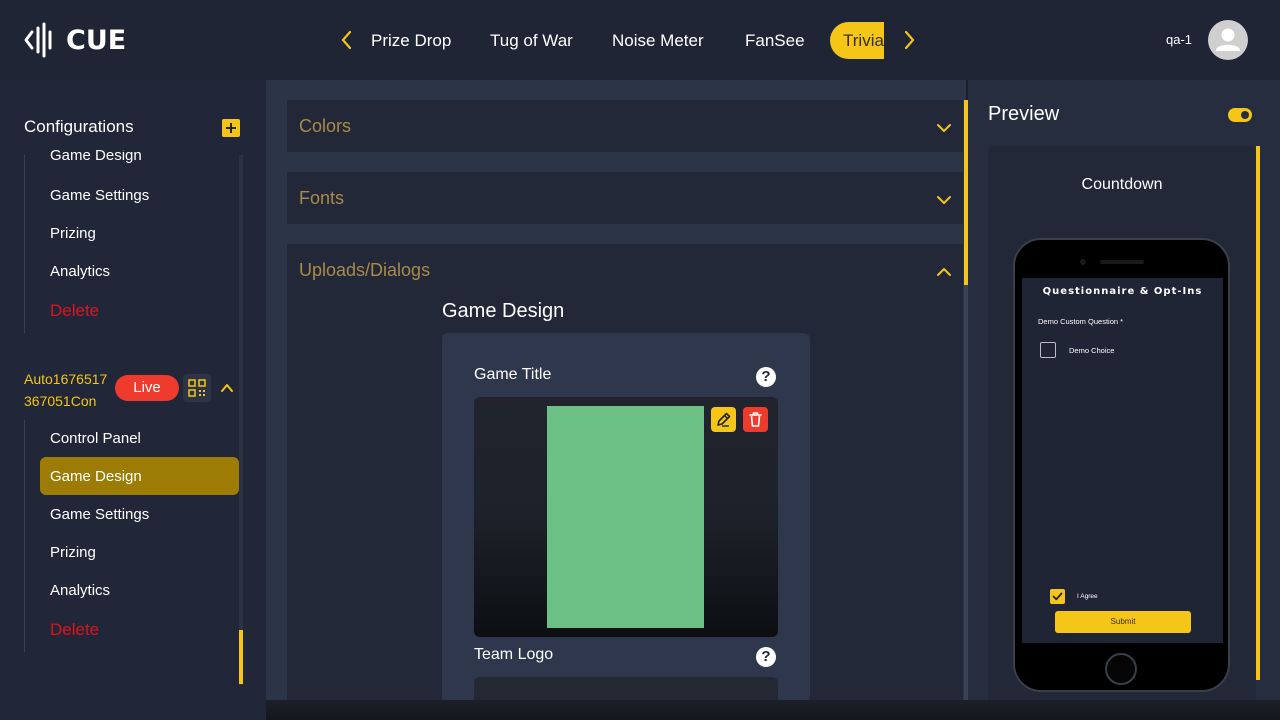 This screenshot has height=720, width=1280. I want to click on tabs-prev-button, so click(346, 40).